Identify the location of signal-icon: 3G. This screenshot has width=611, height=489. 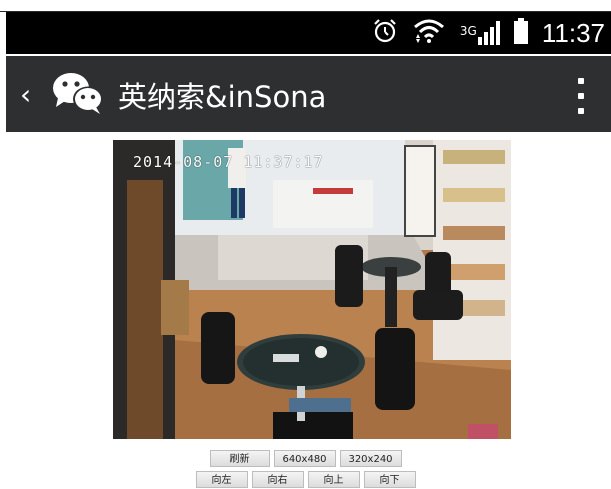
(480, 33).